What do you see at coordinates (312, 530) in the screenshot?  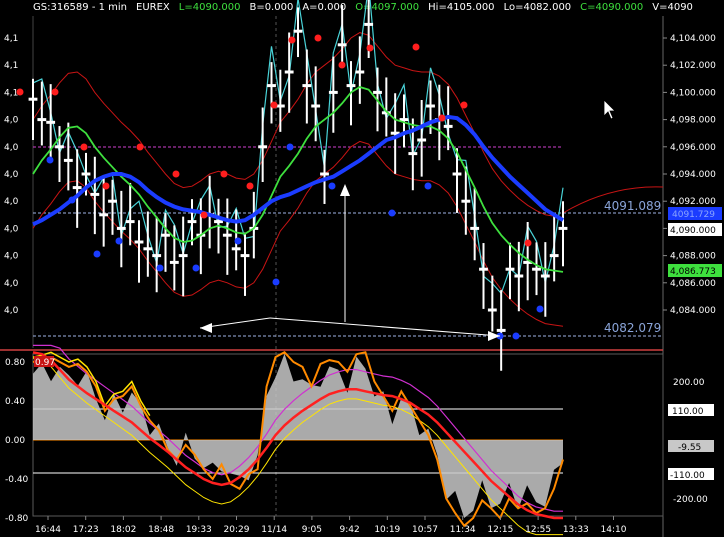 I see `time-axis-label: 9:05` at bounding box center [312, 530].